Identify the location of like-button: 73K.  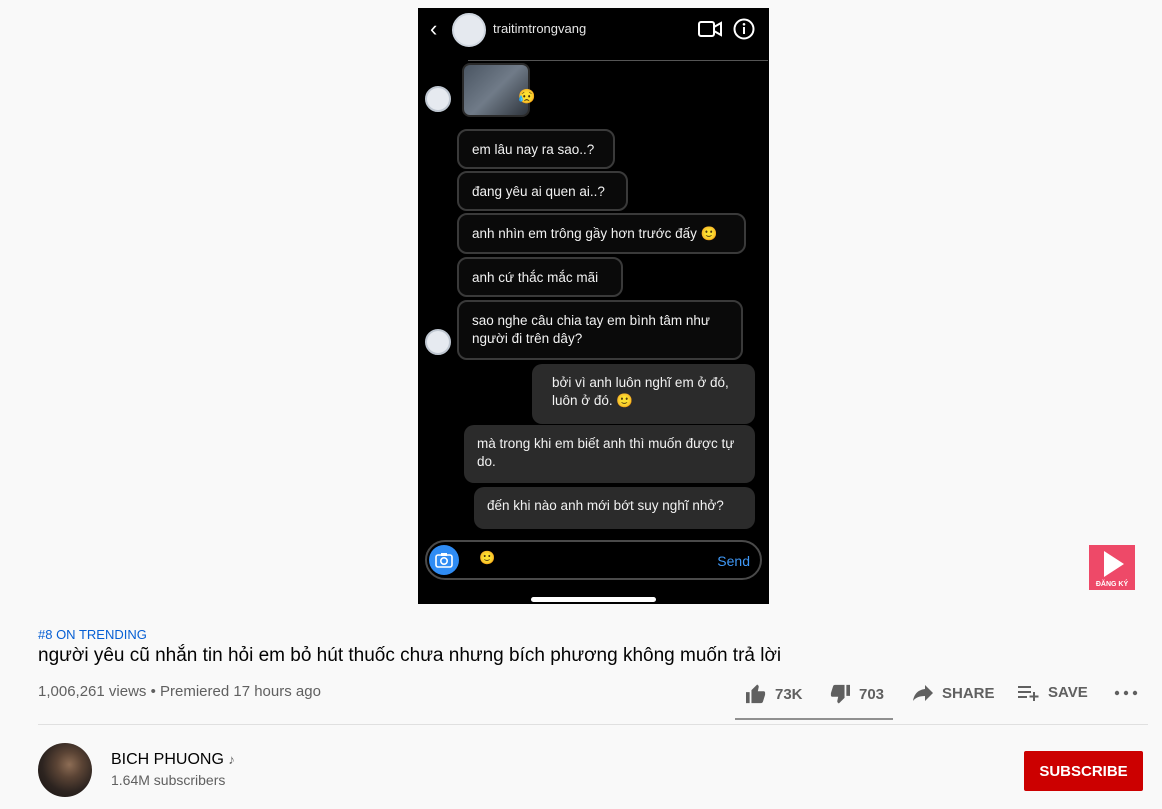
(774, 694).